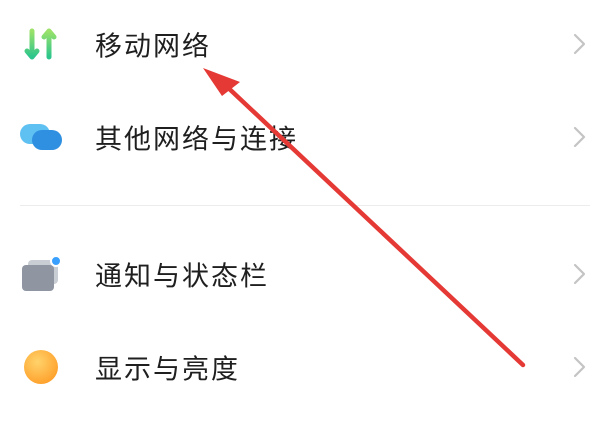 The width and height of the screenshot is (607, 426). Describe the element at coordinates (42, 273) in the screenshot. I see `notification-card-icon` at that location.